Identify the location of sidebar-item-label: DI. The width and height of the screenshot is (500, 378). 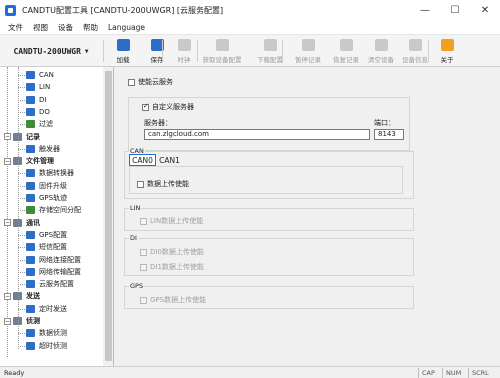
(43, 99).